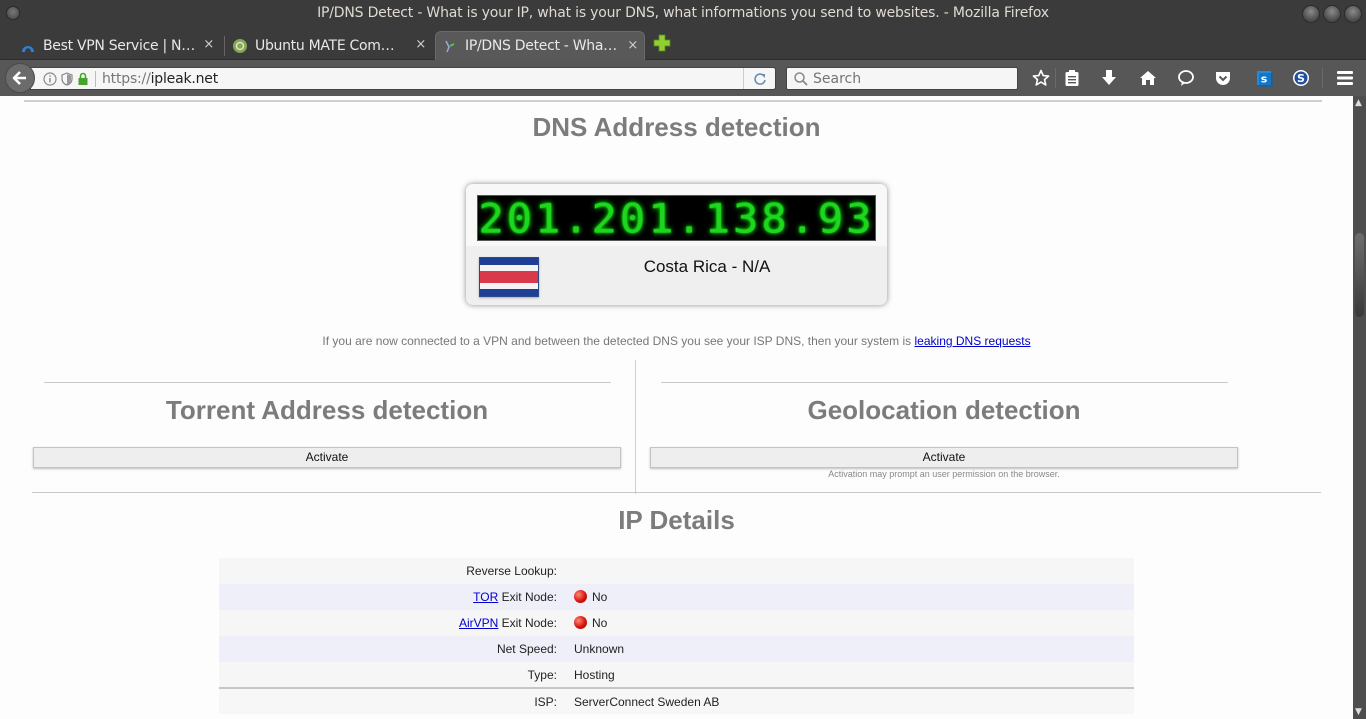 The height and width of the screenshot is (719, 1366). I want to click on table-row-reverse-lookup: Reverse Lookup:, so click(676, 571).